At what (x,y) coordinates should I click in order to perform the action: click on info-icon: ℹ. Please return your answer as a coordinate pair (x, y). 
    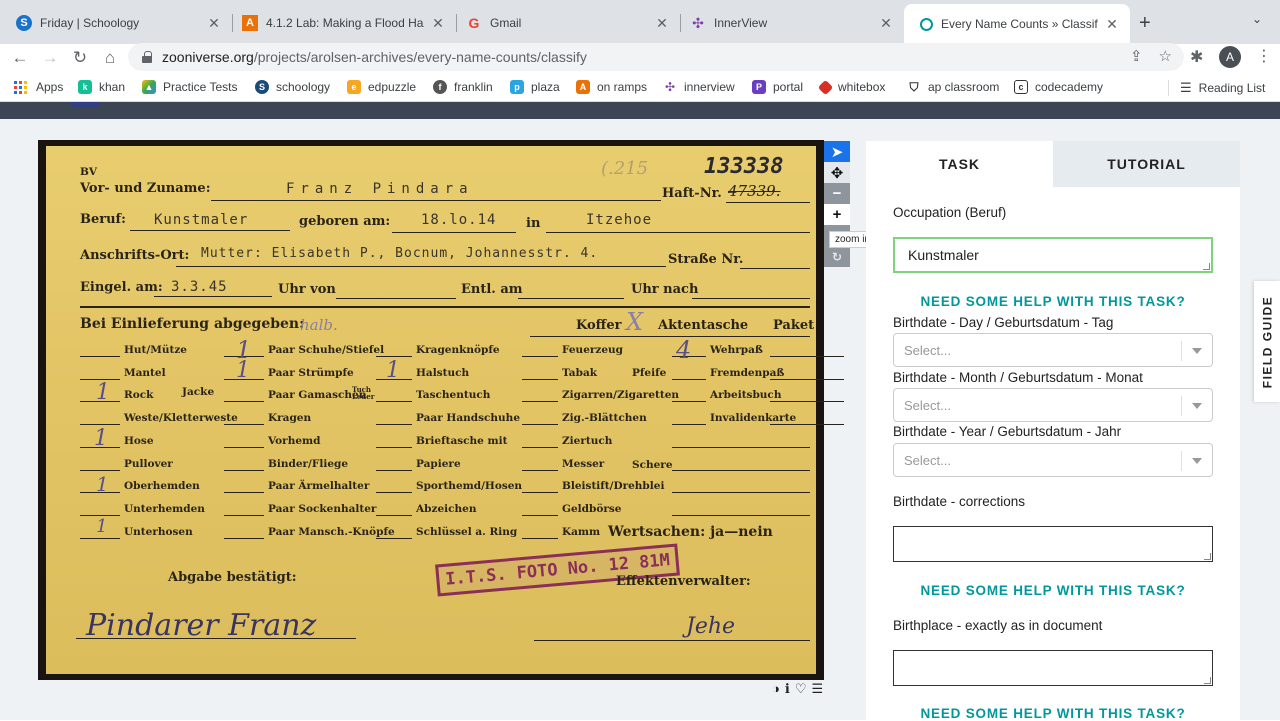
    Looking at the image, I should click on (787, 689).